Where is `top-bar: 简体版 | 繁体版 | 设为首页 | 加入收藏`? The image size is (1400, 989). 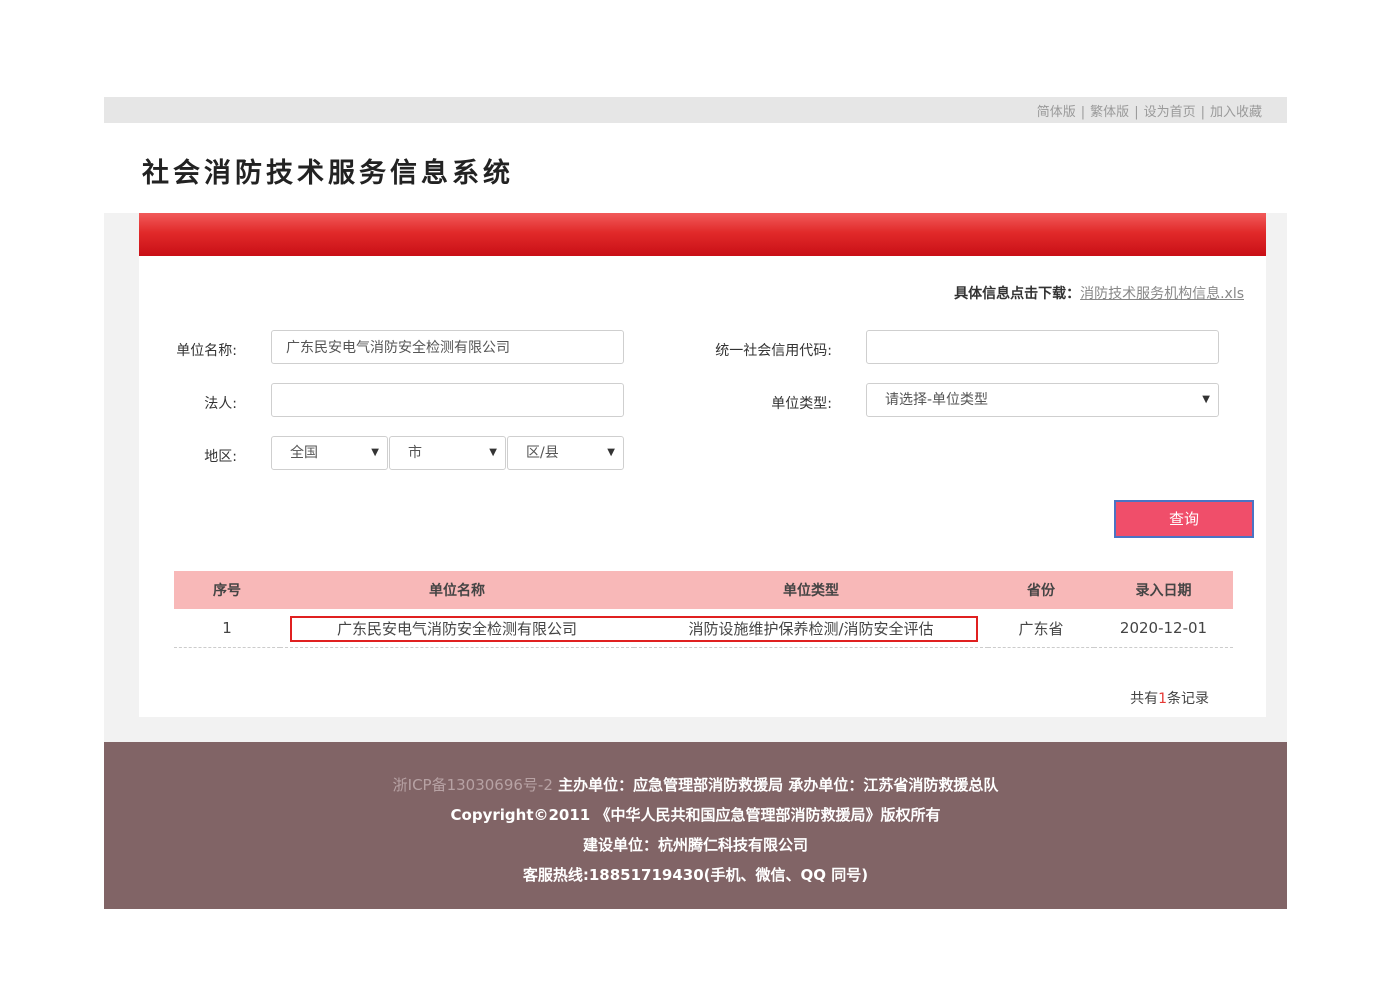
top-bar: 简体版 | 繁体版 | 设为首页 | 加入收藏 is located at coordinates (695, 110).